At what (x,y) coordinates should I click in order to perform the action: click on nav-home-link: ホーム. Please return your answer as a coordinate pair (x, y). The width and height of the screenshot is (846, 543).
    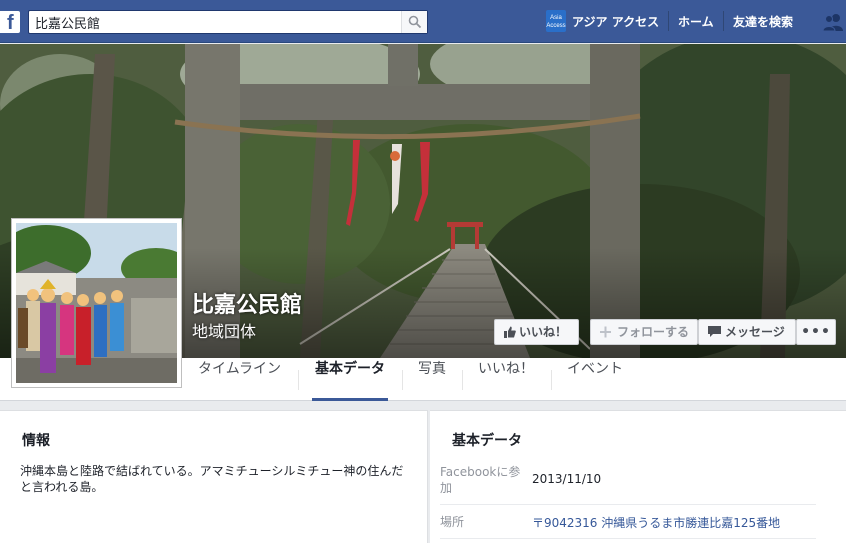
    Looking at the image, I should click on (696, 21).